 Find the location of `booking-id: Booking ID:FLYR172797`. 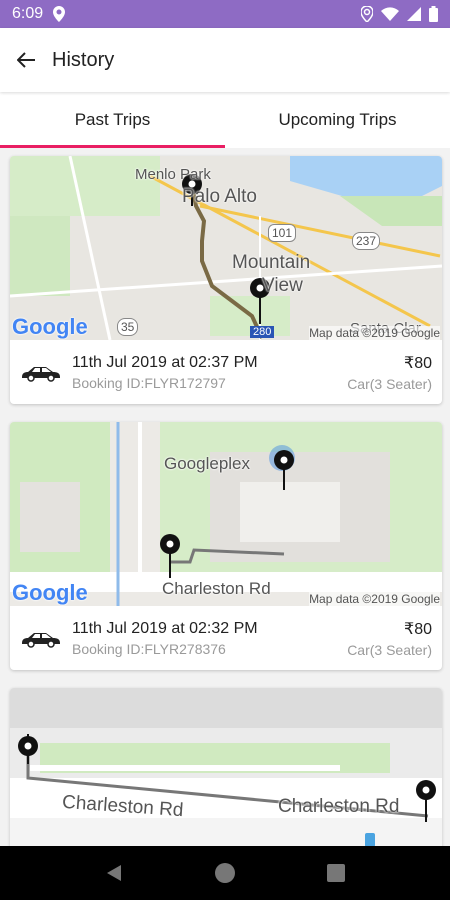

booking-id: Booking ID:FLYR172797 is located at coordinates (149, 382).